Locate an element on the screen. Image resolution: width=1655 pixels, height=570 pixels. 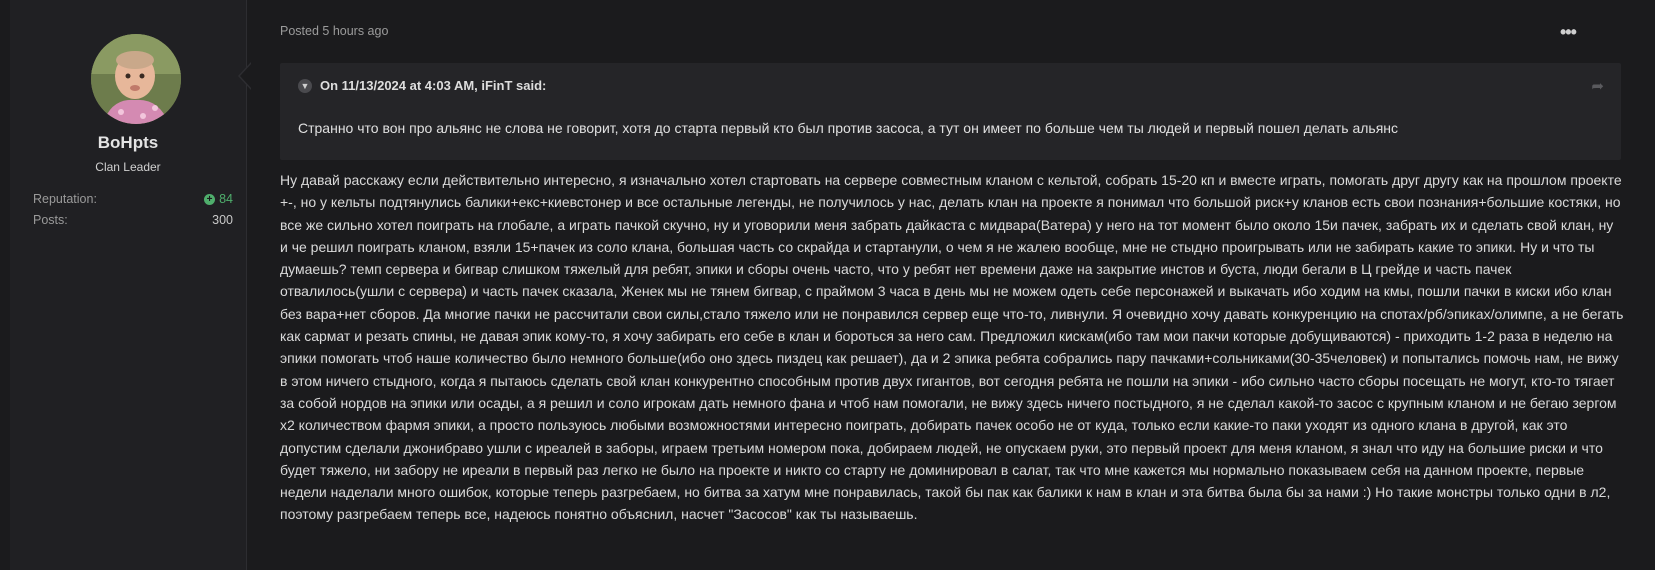
quote-header: ▼ On 11/13/2024 at 4:03 AM, iFinT said: is located at coordinates (422, 85).